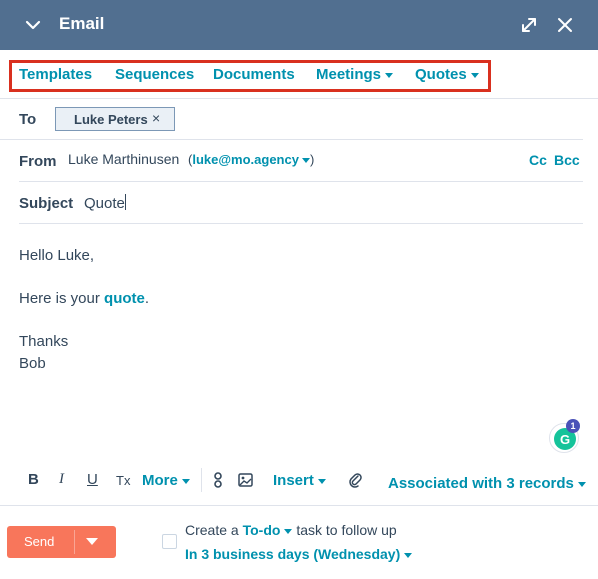 The width and height of the screenshot is (598, 579). I want to click on from-name: Luke Marthinusen, so click(124, 159).